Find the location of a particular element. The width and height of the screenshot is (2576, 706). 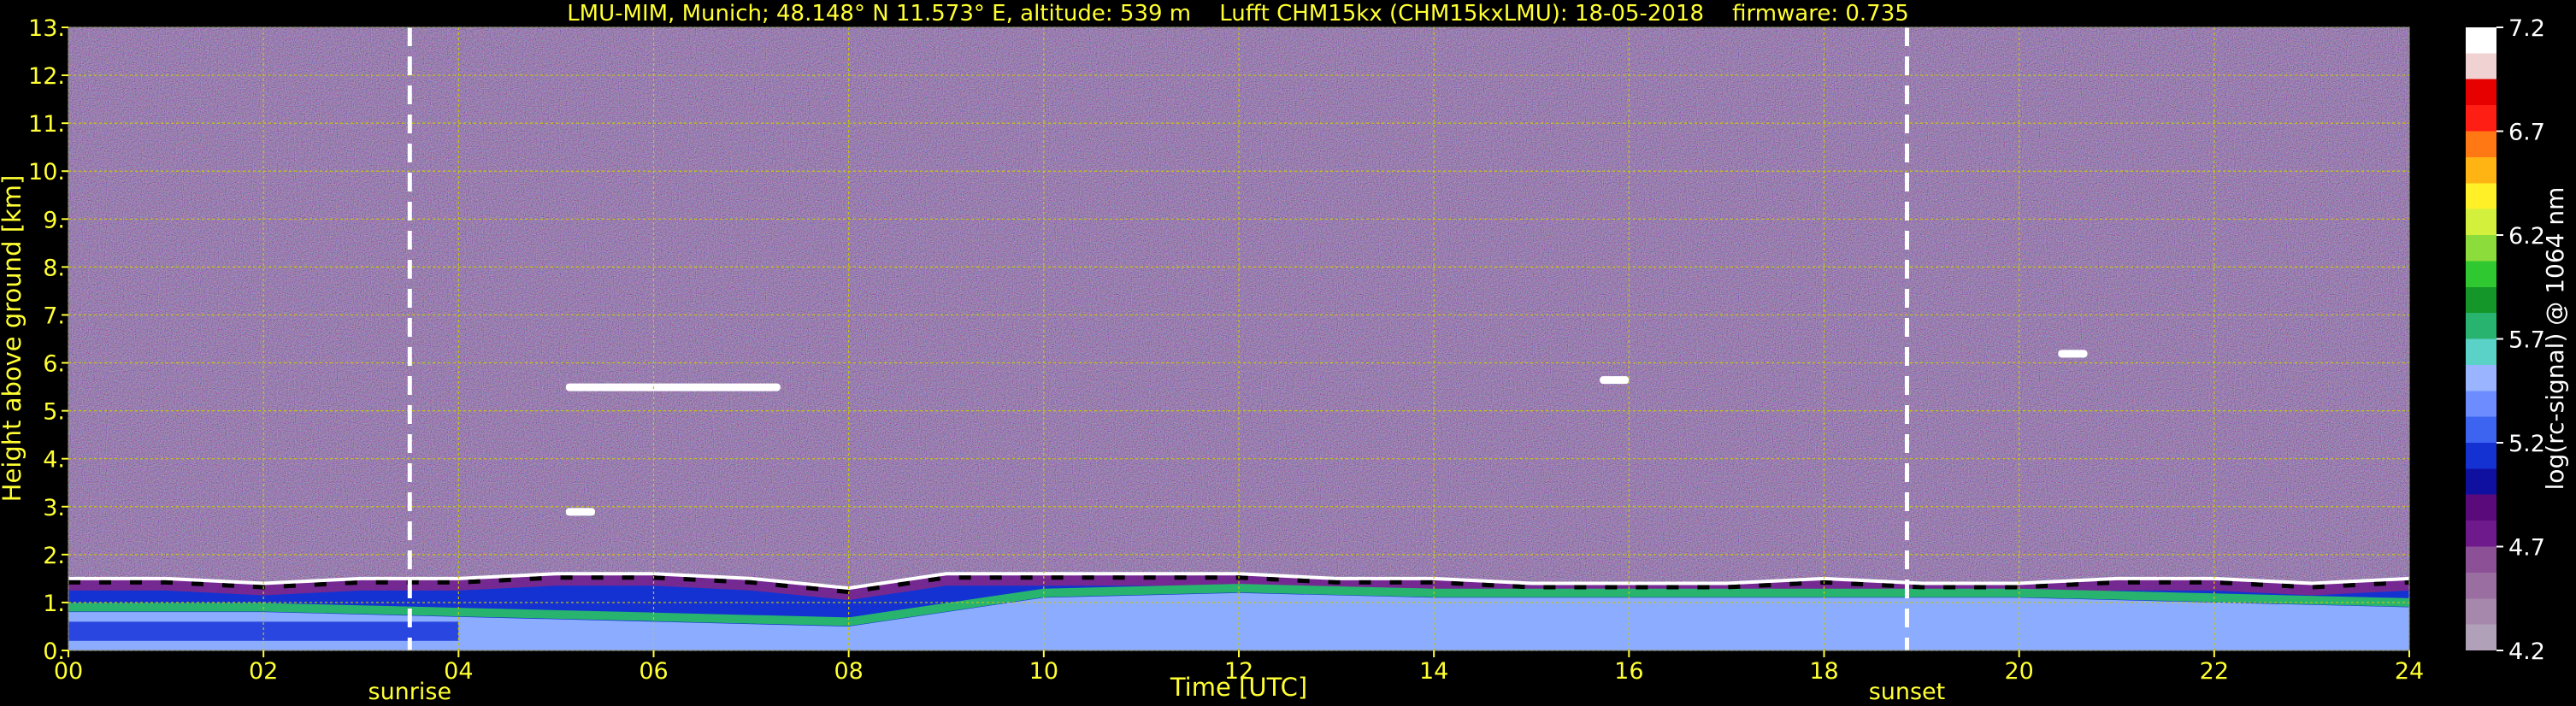

x-tick-label: 24 is located at coordinates (2409, 671).